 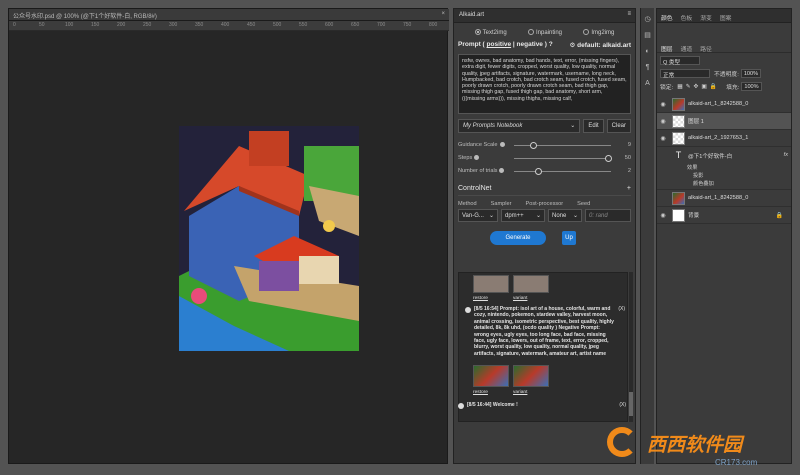 I want to click on generation-mode-group: Text2img Inpainting Img2img, so click(x=544, y=31).